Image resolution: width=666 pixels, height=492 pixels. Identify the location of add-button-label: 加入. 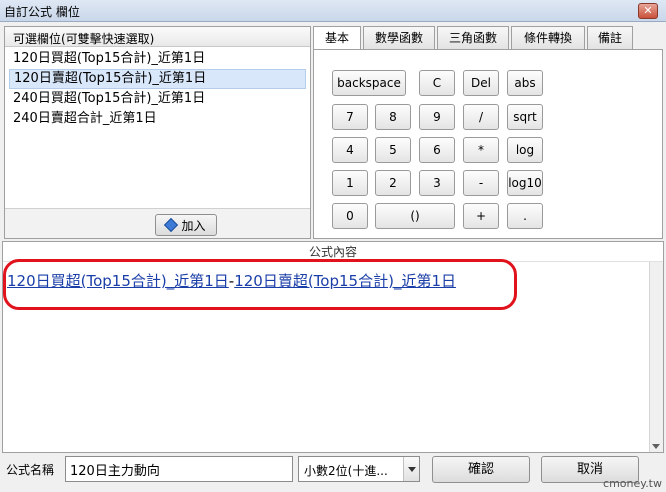
(193, 225).